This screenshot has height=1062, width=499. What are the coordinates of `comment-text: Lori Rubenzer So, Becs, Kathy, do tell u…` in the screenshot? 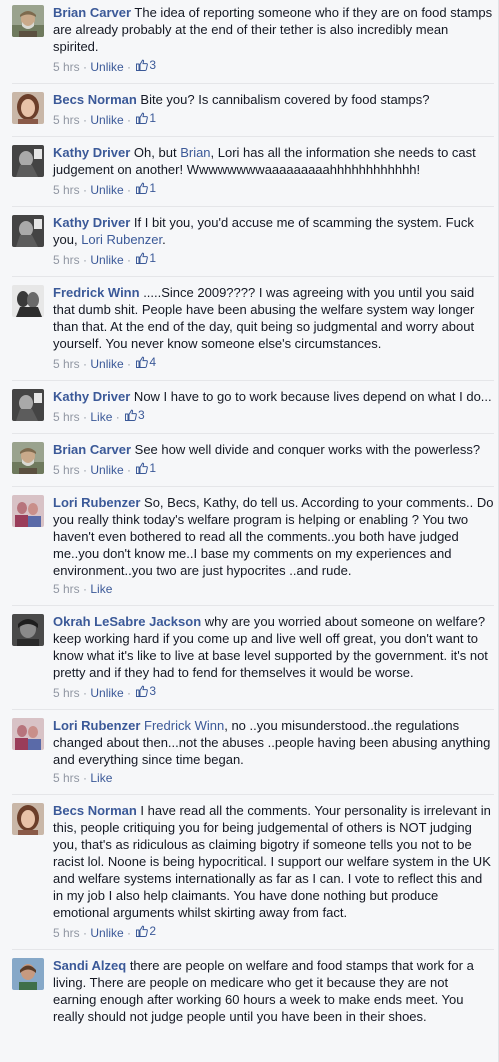 It's located at (273, 536).